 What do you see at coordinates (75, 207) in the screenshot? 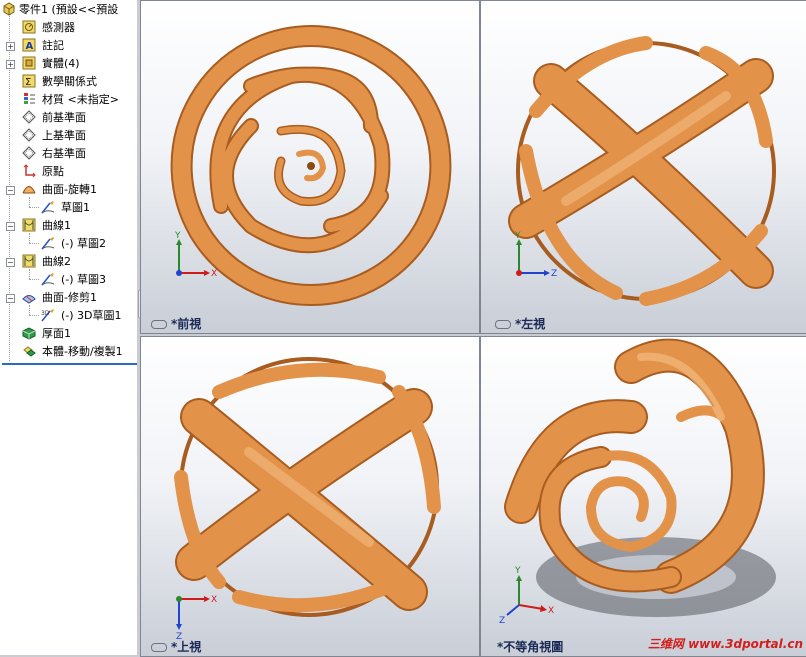
I see `tree-item-label: 草圖1` at bounding box center [75, 207].